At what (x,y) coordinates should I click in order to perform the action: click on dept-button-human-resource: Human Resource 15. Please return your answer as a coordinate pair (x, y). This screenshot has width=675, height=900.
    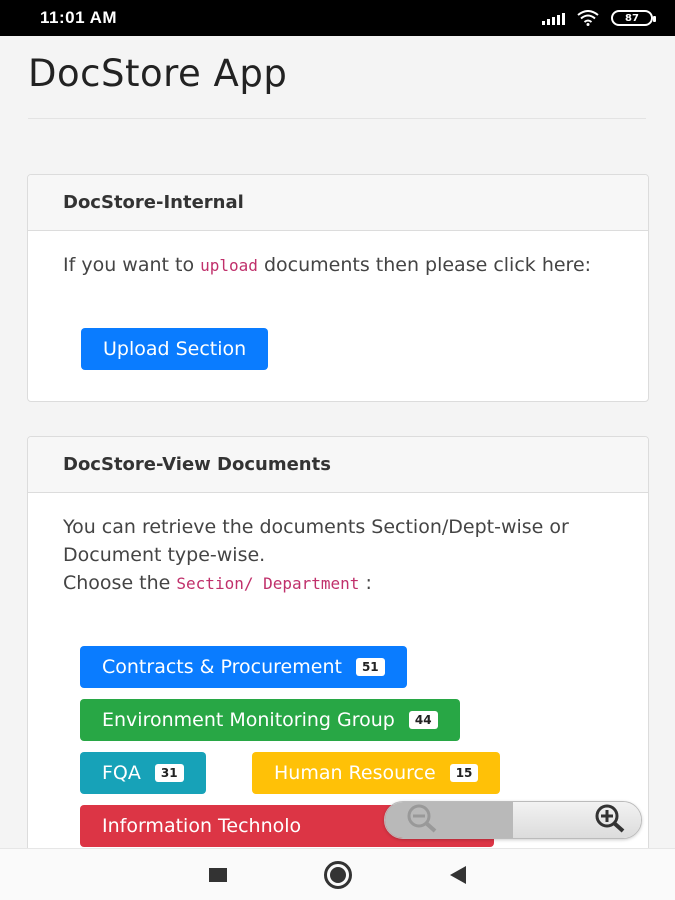
    Looking at the image, I should click on (376, 773).